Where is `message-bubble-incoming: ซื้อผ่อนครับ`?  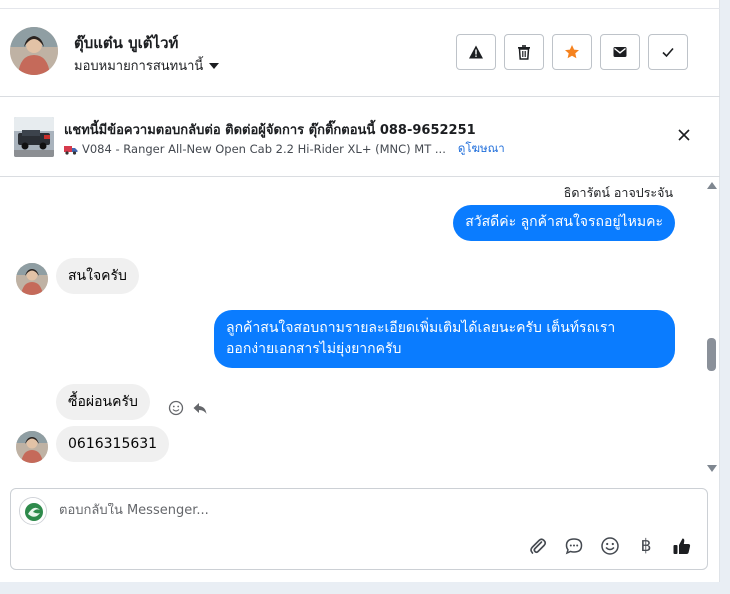 message-bubble-incoming: ซื้อผ่อนครับ is located at coordinates (103, 402).